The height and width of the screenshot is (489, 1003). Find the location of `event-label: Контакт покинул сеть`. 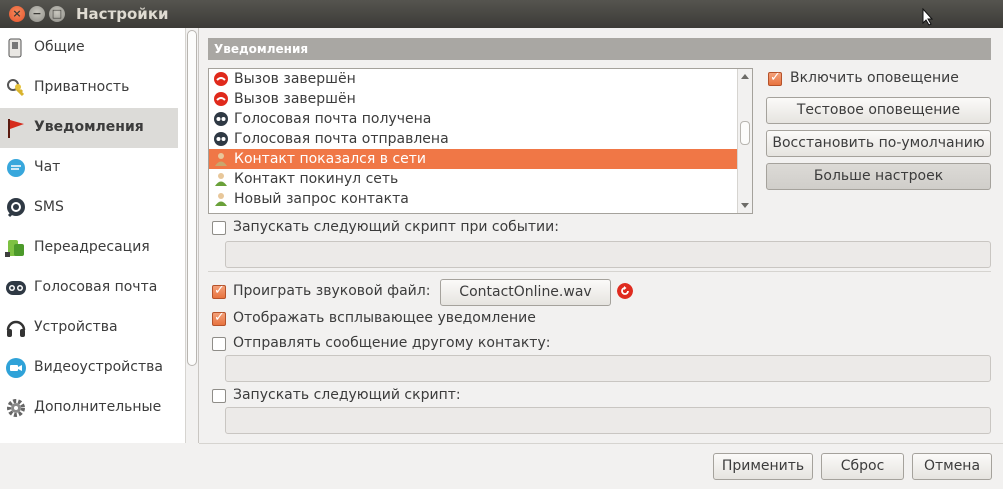

event-label: Контакт покинул сеть is located at coordinates (316, 179).